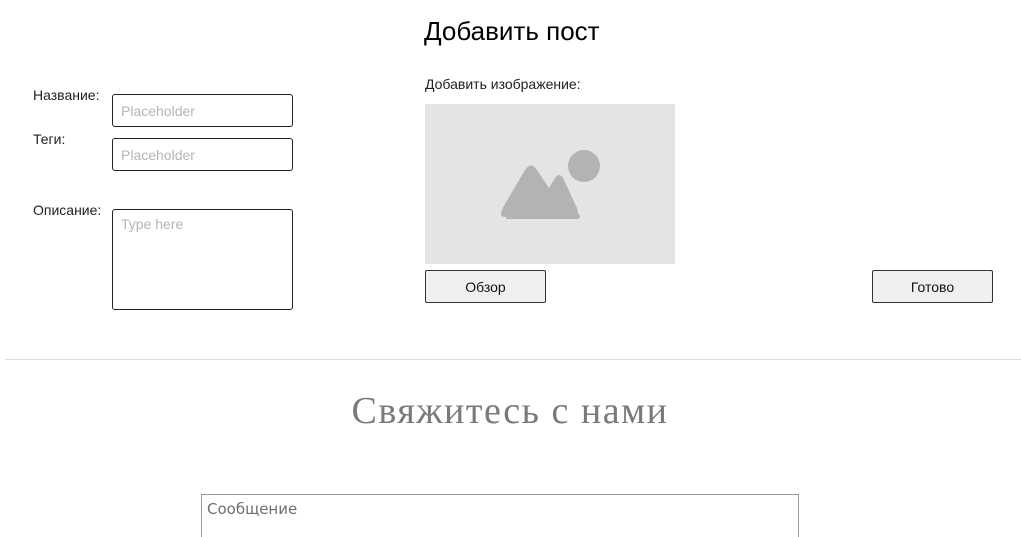  What do you see at coordinates (932, 286) in the screenshot?
I see `done-button: Готово` at bounding box center [932, 286].